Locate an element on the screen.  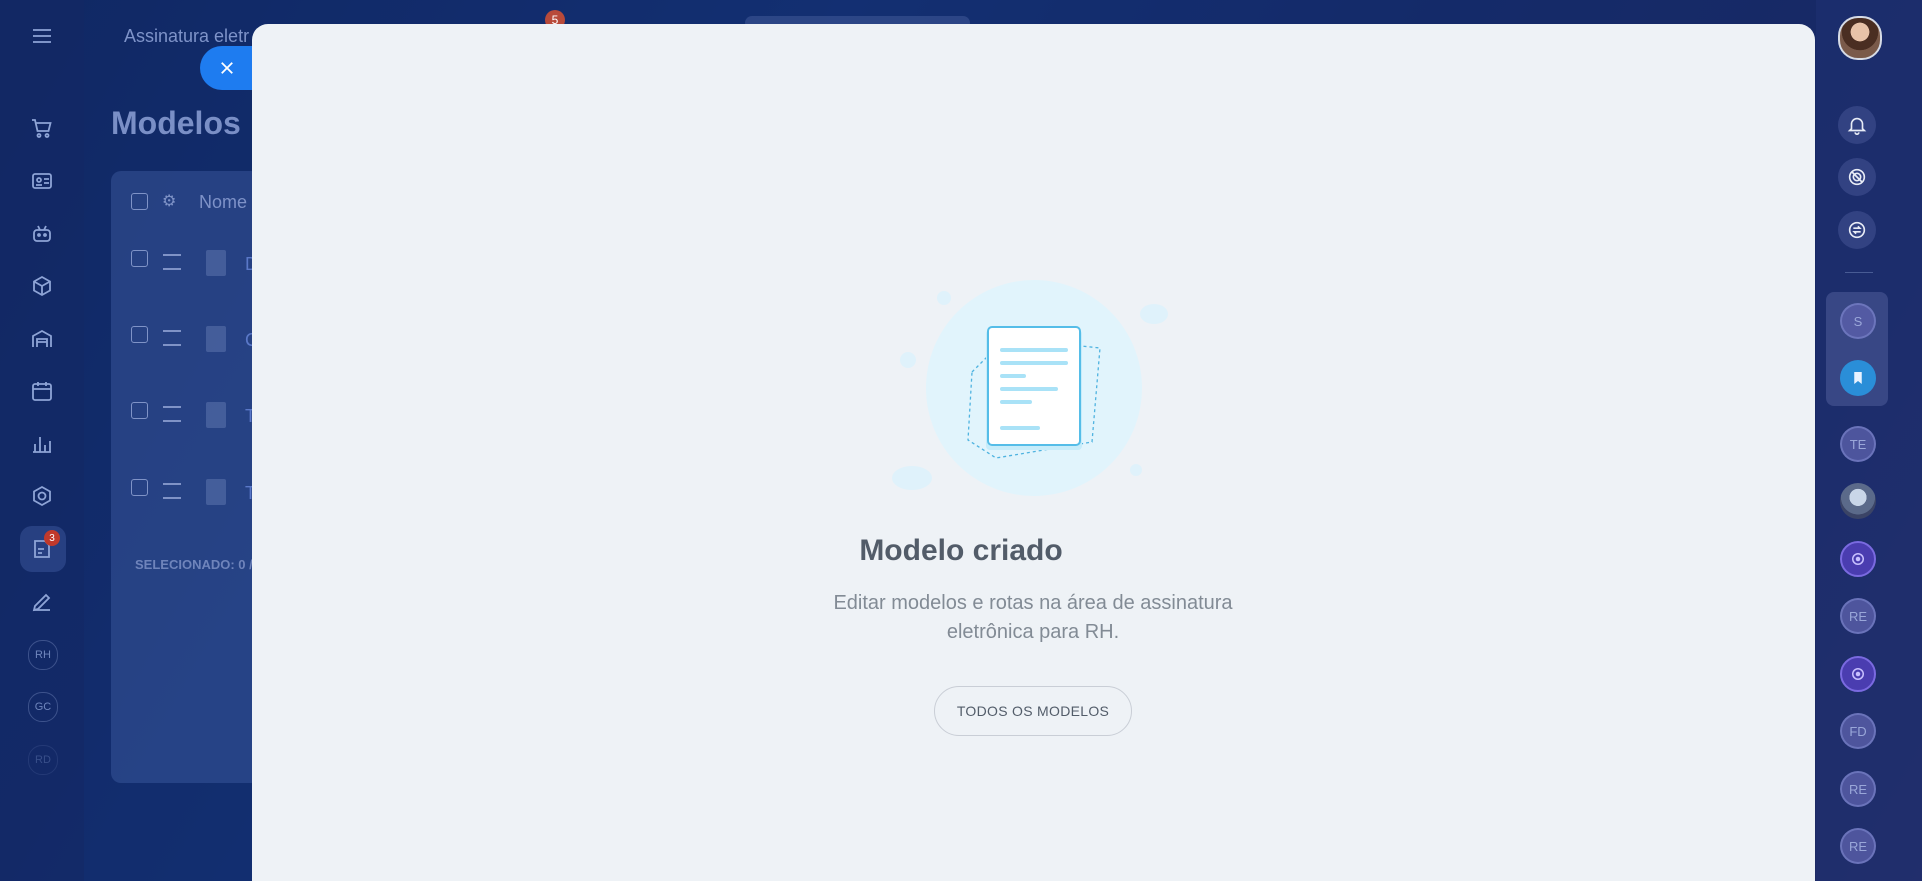
menu-icon is located at coordinates (42, 36).